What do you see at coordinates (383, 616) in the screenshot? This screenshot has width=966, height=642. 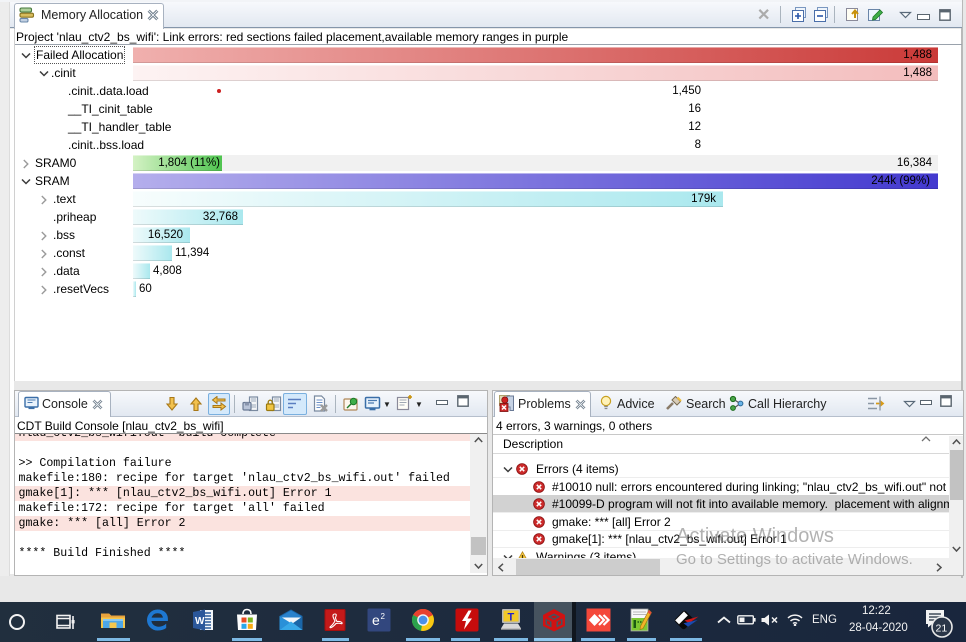 I see `svg-text: 2` at bounding box center [383, 616].